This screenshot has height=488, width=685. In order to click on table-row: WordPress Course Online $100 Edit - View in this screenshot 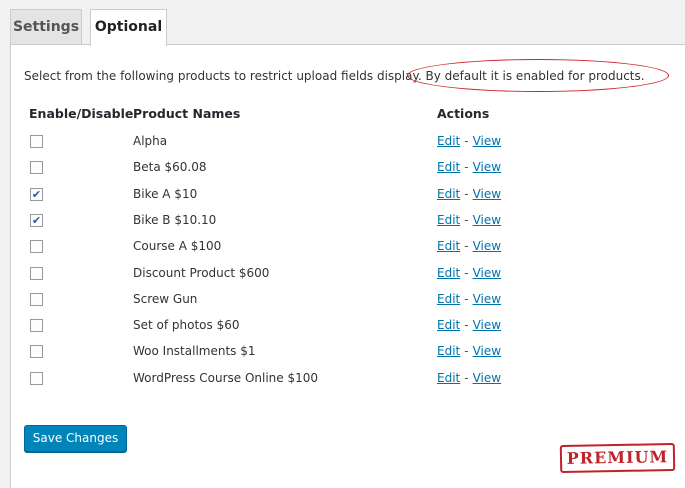, I will do `click(342, 379)`.